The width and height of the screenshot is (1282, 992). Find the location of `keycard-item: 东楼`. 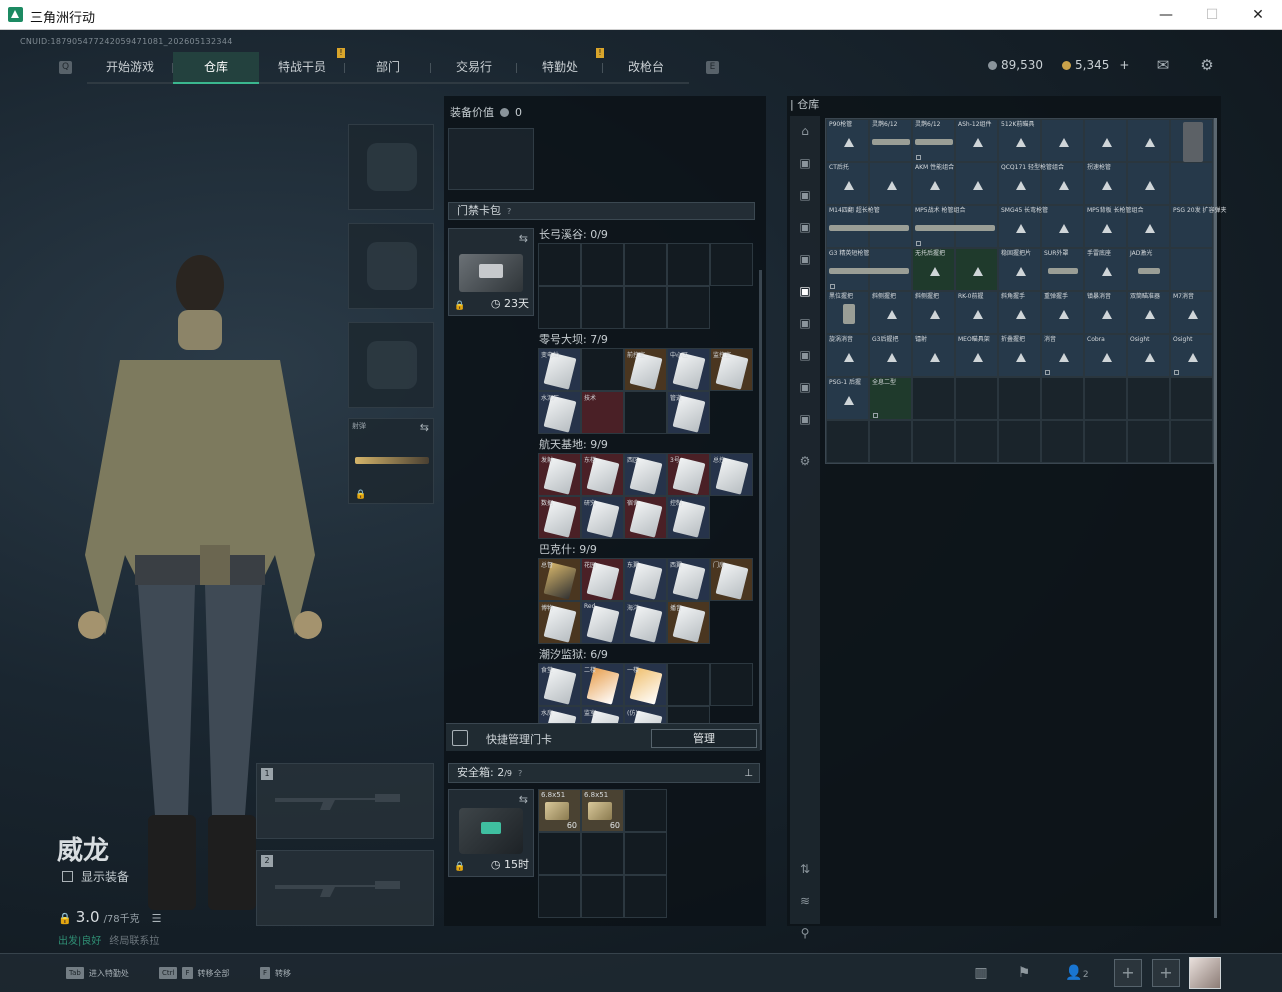

keycard-item: 东楼 is located at coordinates (602, 474).